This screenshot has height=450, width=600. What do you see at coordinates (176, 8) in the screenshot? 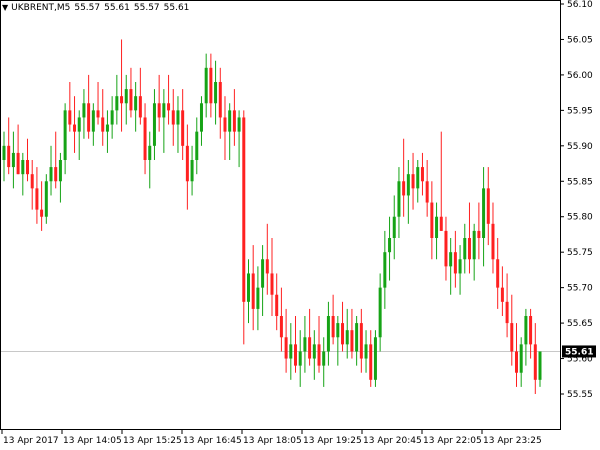
I see `close-price: 55.61` at bounding box center [176, 8].